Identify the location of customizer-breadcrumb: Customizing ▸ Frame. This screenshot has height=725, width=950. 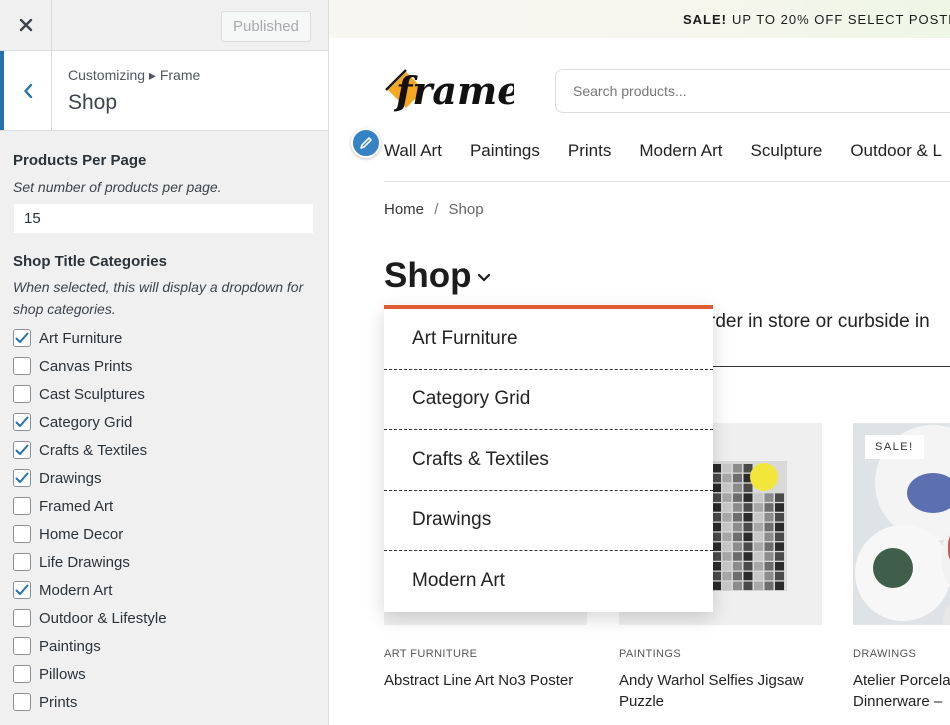
(134, 75).